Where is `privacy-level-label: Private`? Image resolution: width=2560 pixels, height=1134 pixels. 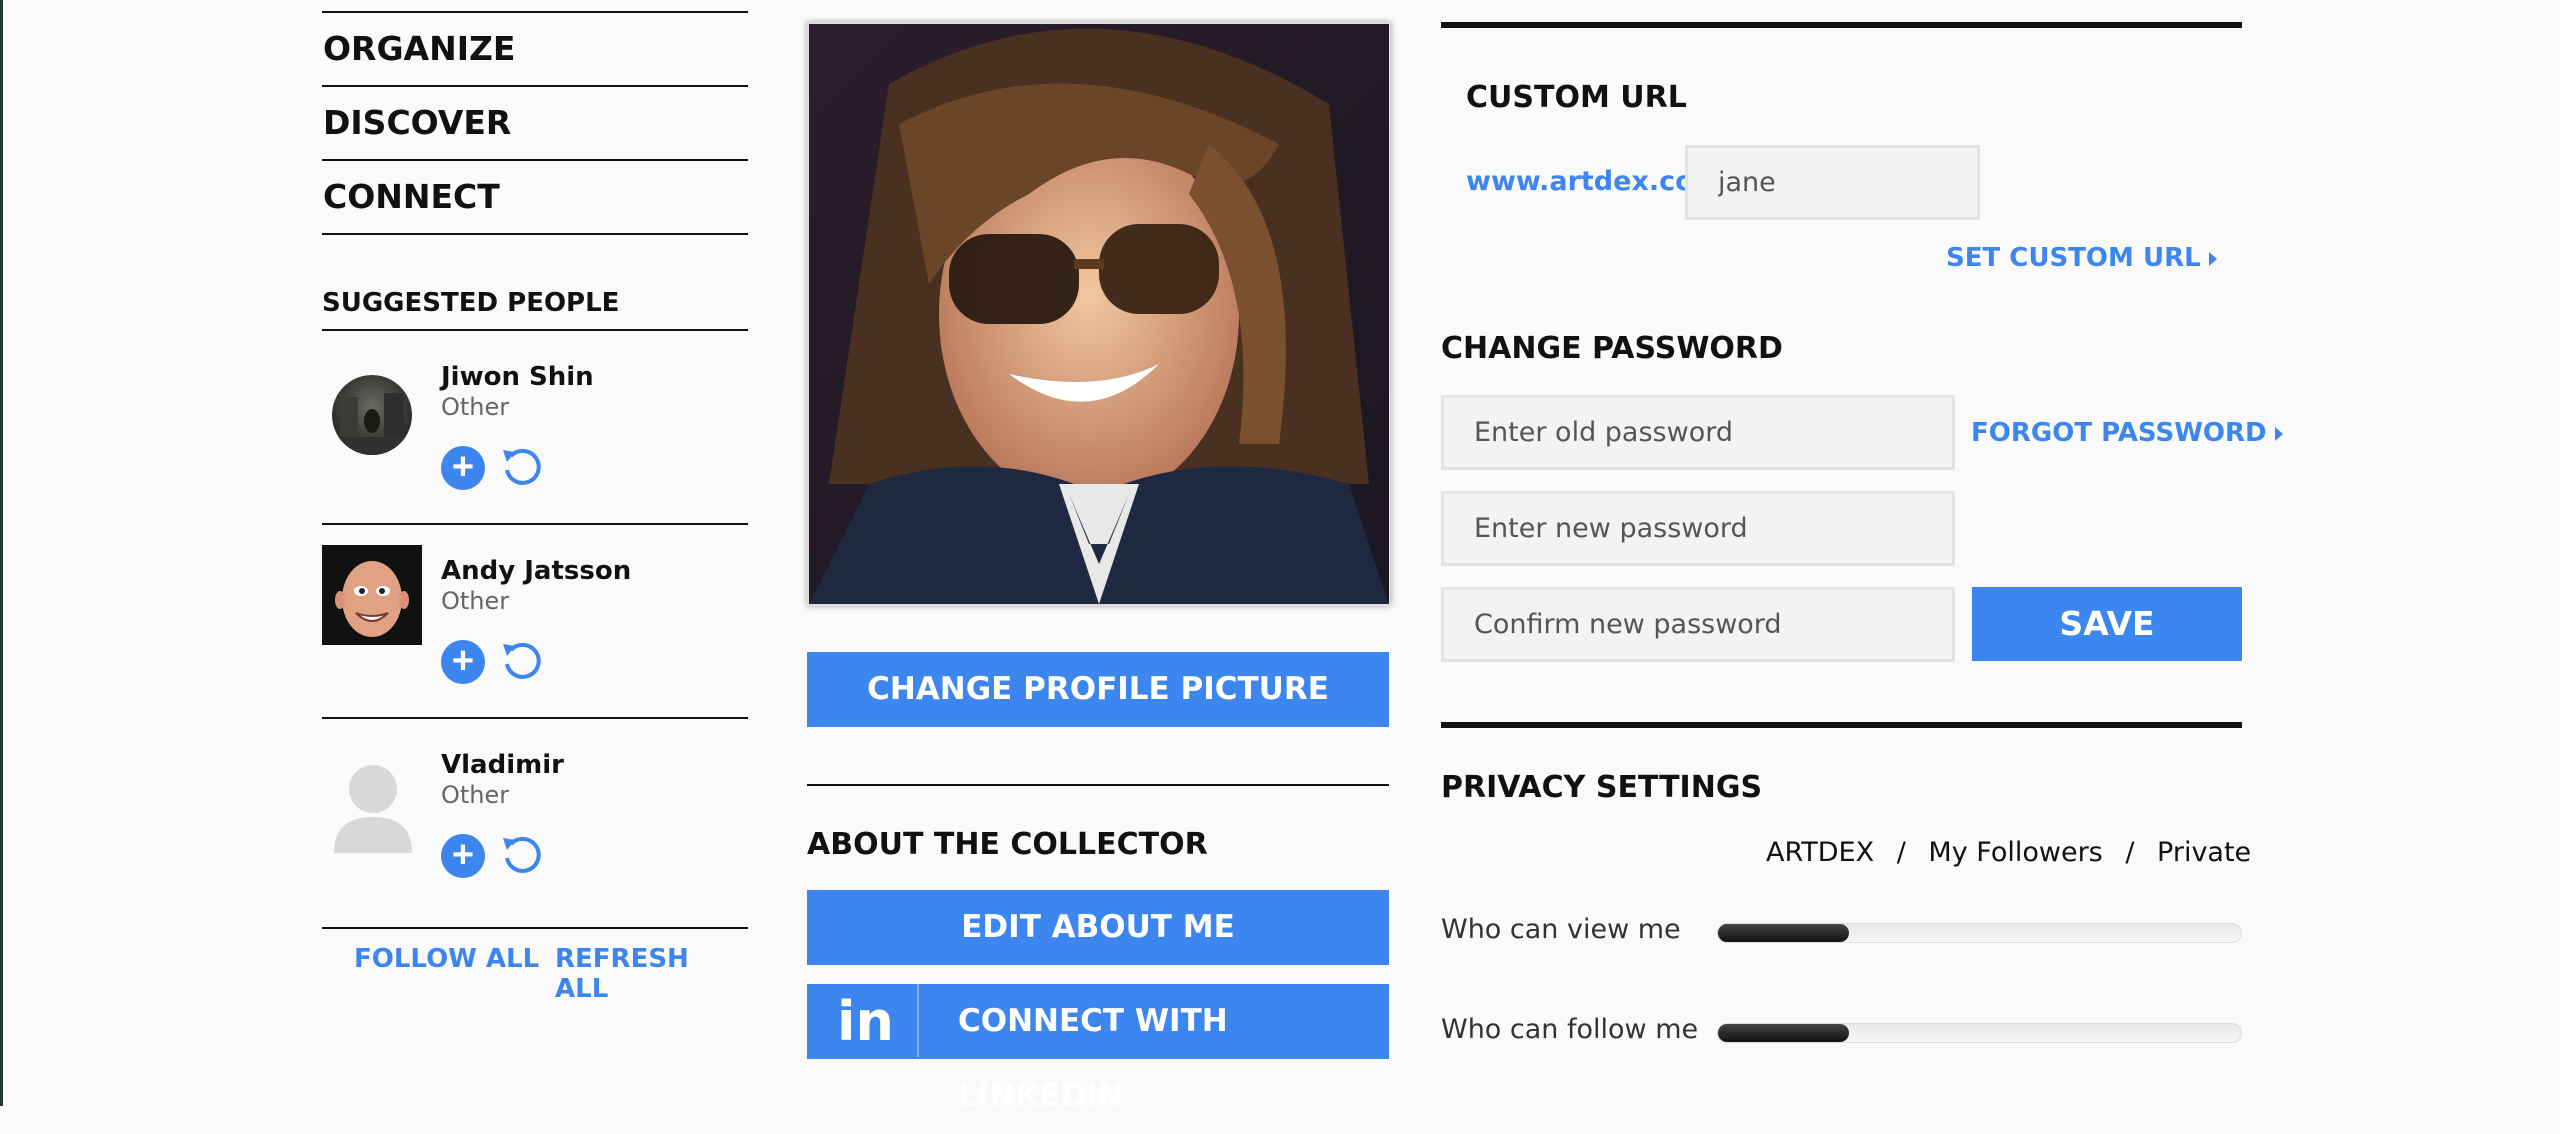 privacy-level-label: Private is located at coordinates (2204, 852).